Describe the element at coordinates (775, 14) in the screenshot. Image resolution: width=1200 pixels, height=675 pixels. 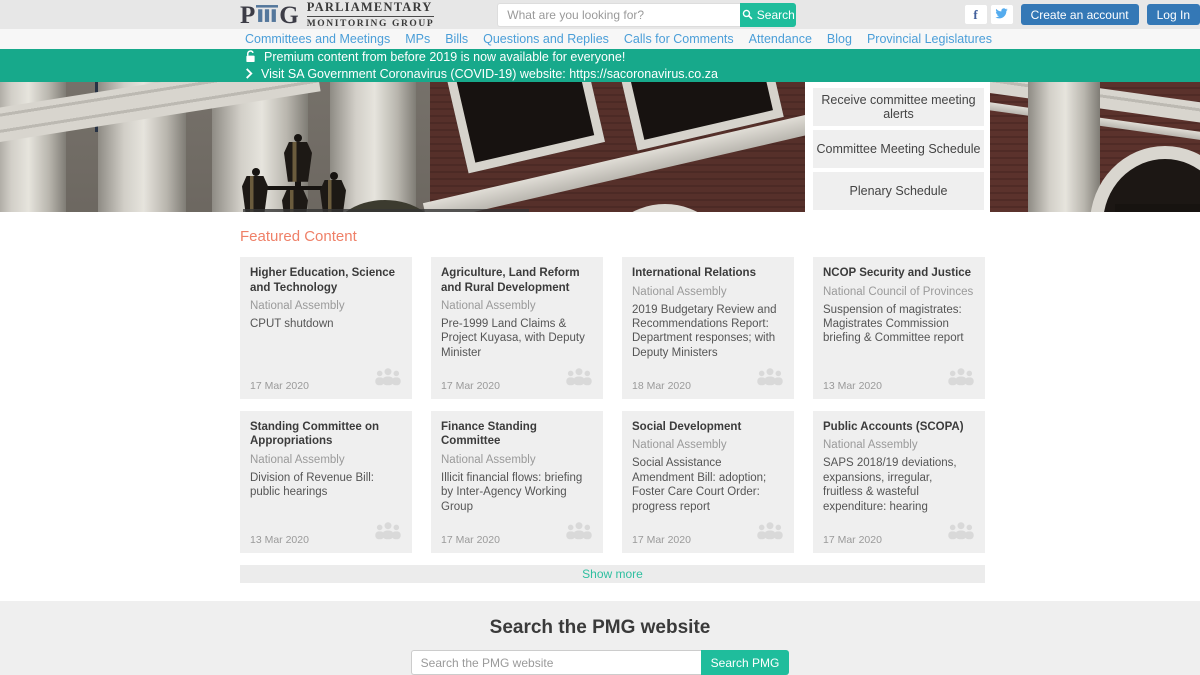
I see `search-button-label: Search` at that location.